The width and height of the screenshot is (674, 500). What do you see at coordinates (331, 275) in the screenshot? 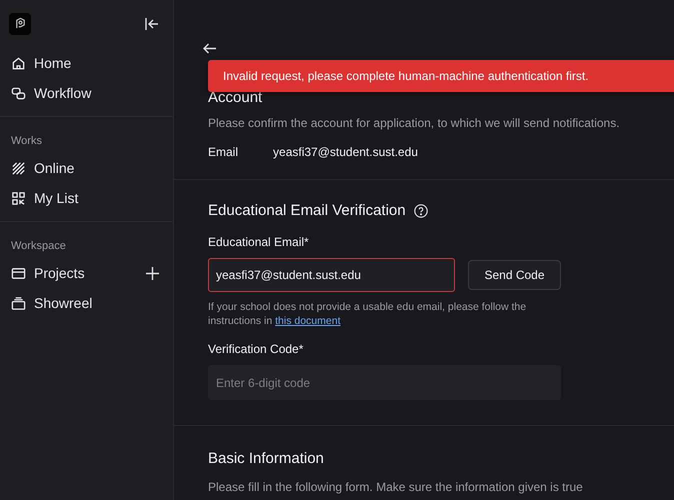
I see `email-field: yeasfi37@student.sust.edu` at bounding box center [331, 275].